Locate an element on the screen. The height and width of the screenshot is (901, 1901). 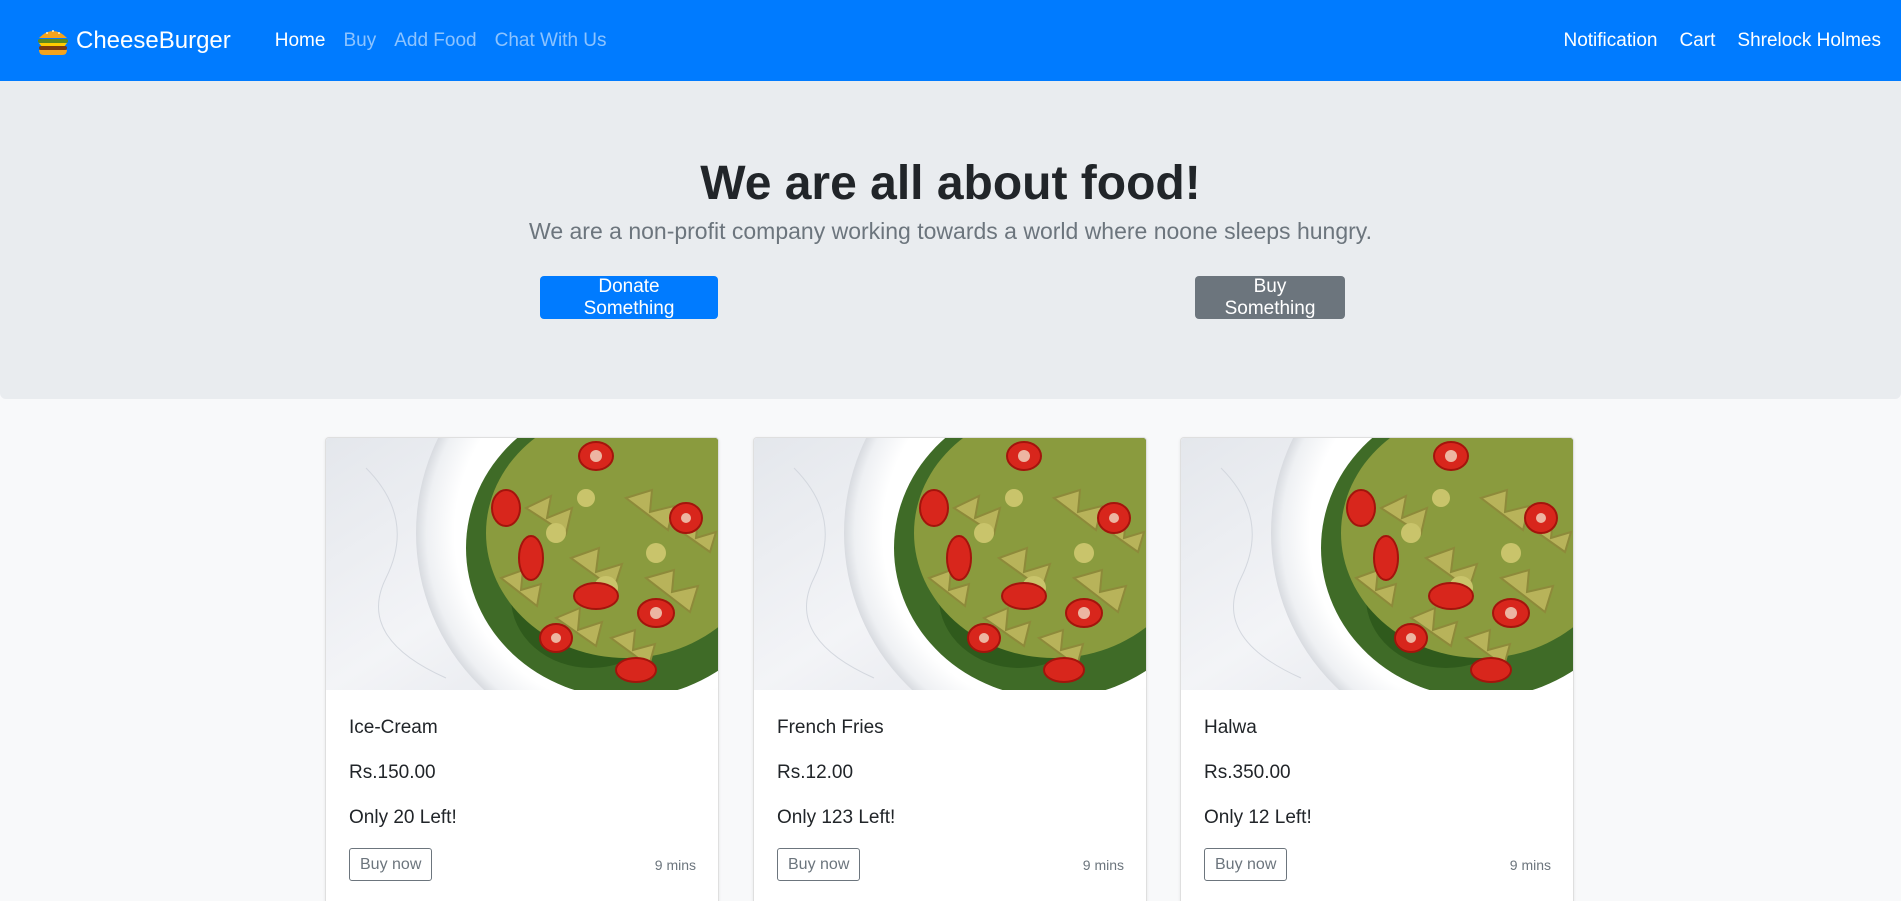
nav-notification: Notification is located at coordinates (1610, 41).